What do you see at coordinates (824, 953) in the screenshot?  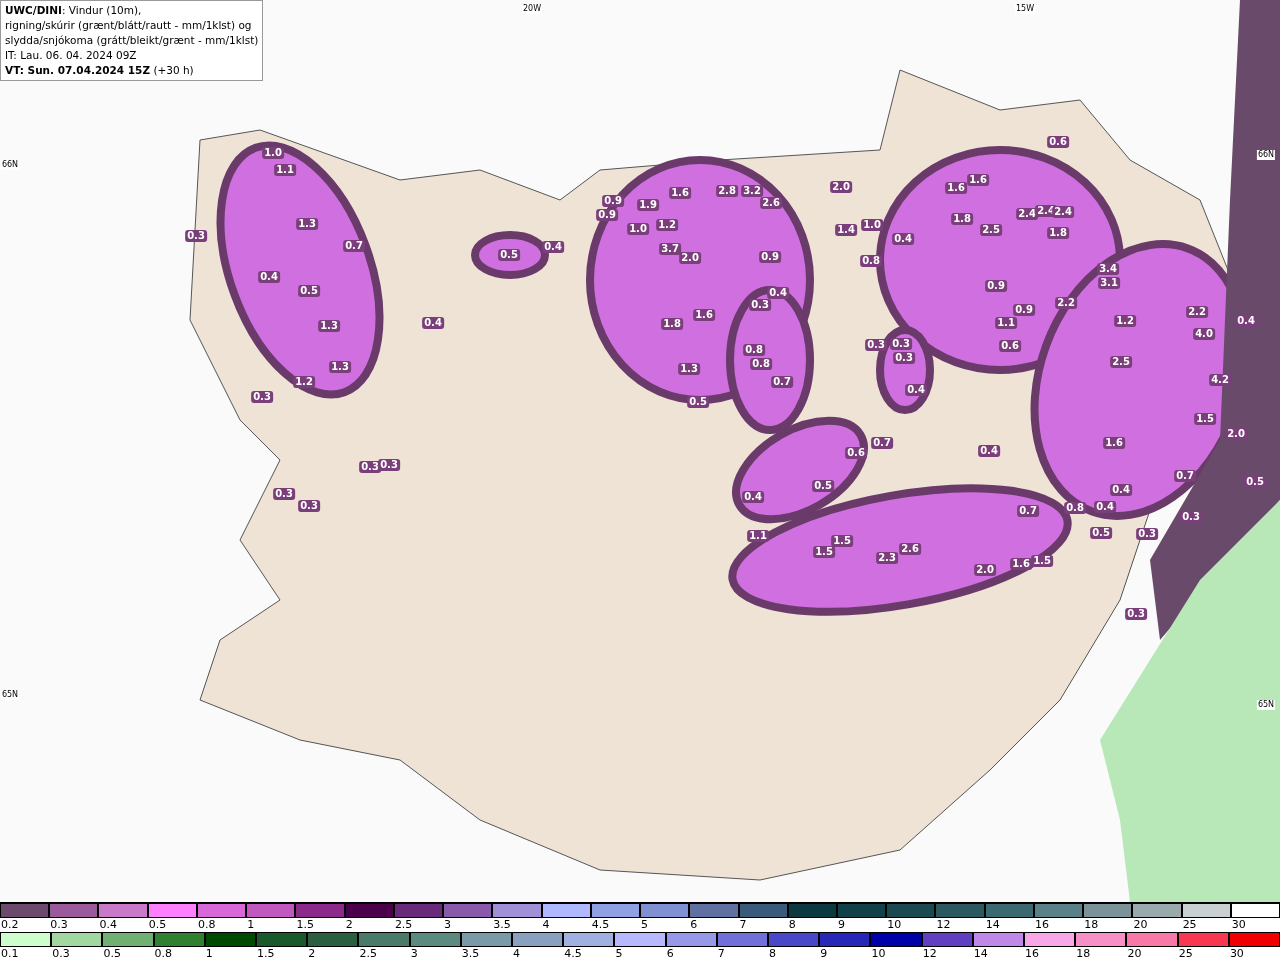 I see `legend-label: 9` at bounding box center [824, 953].